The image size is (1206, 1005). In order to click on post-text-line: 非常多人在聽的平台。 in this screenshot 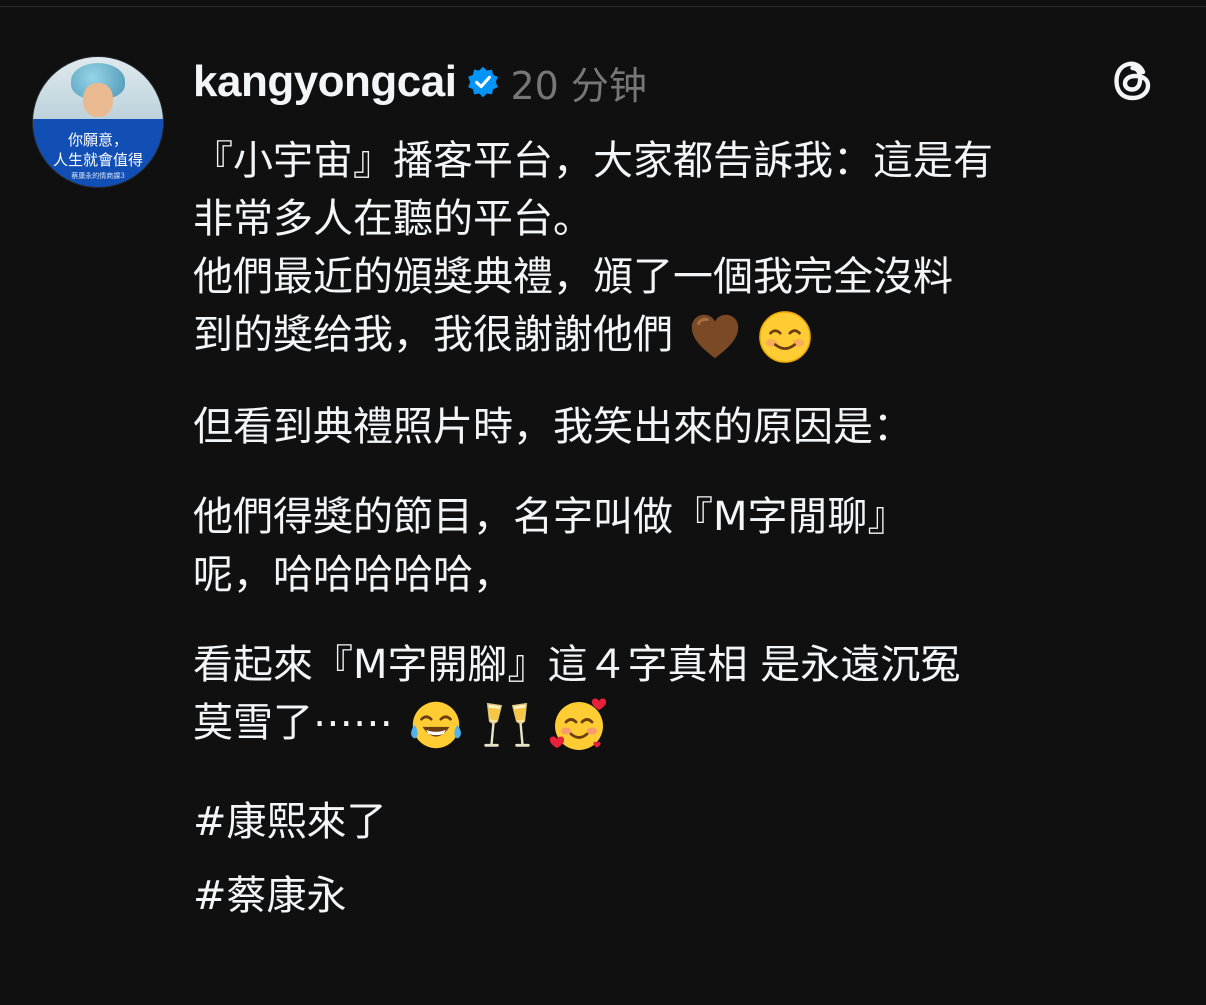, I will do `click(393, 219)`.